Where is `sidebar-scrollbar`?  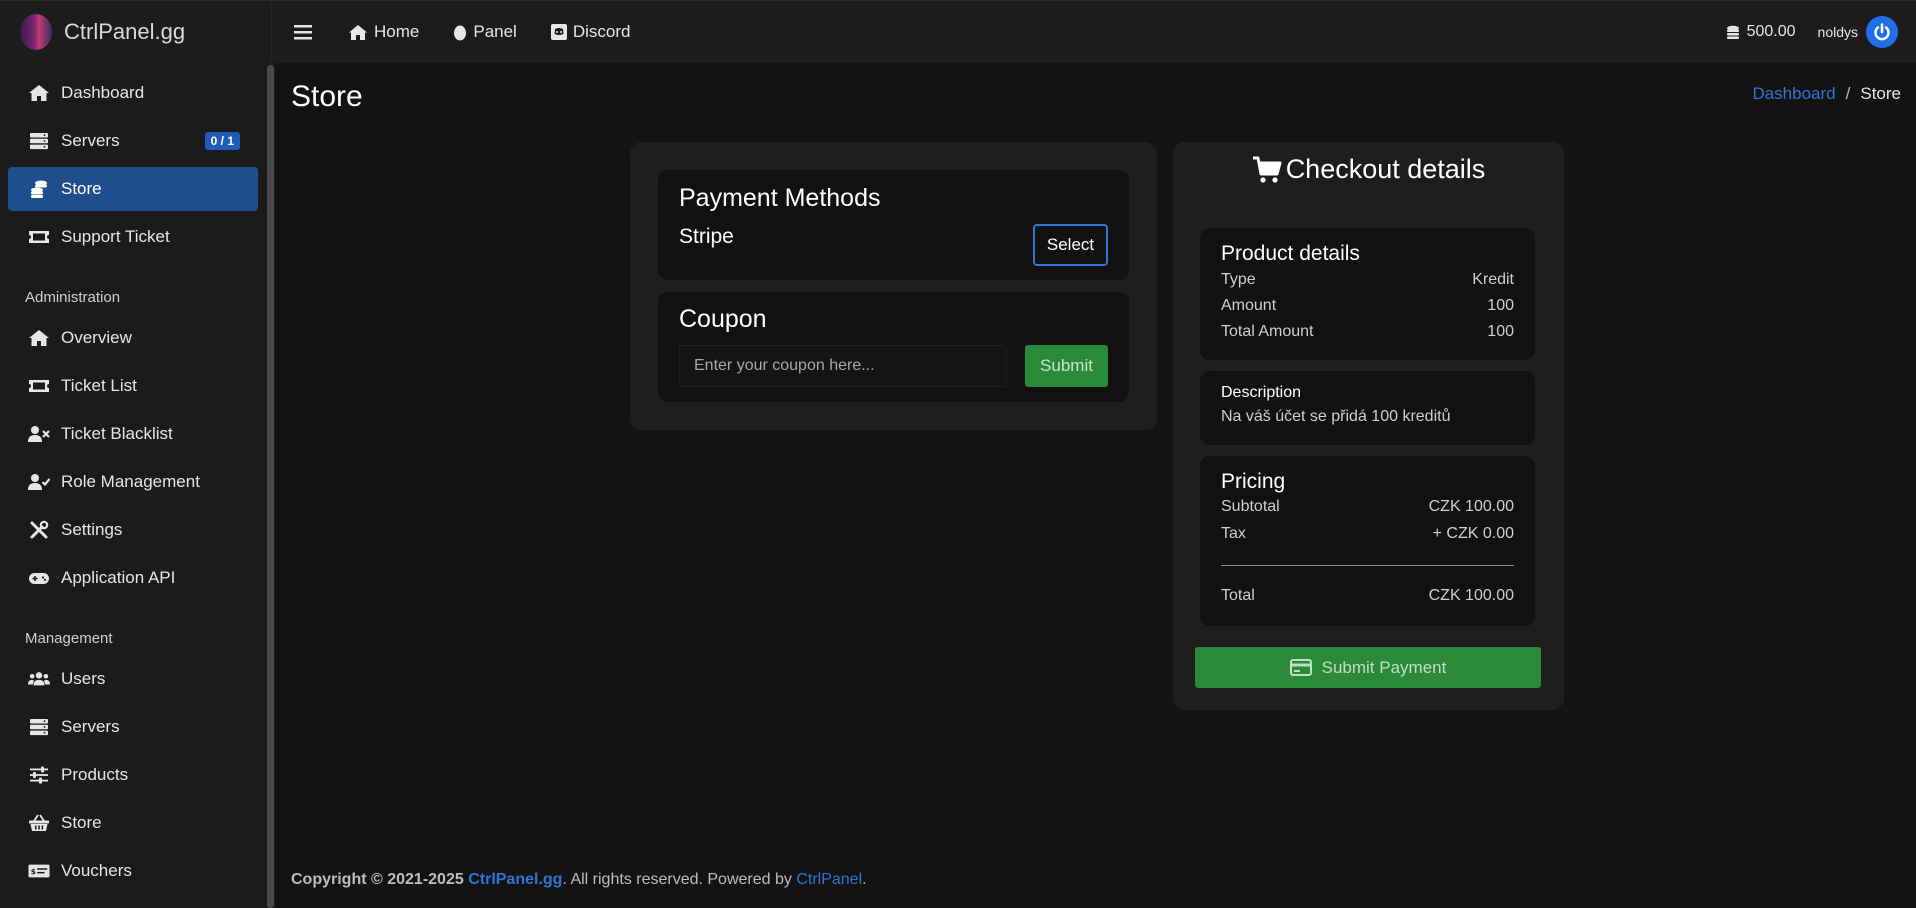 sidebar-scrollbar is located at coordinates (270, 485).